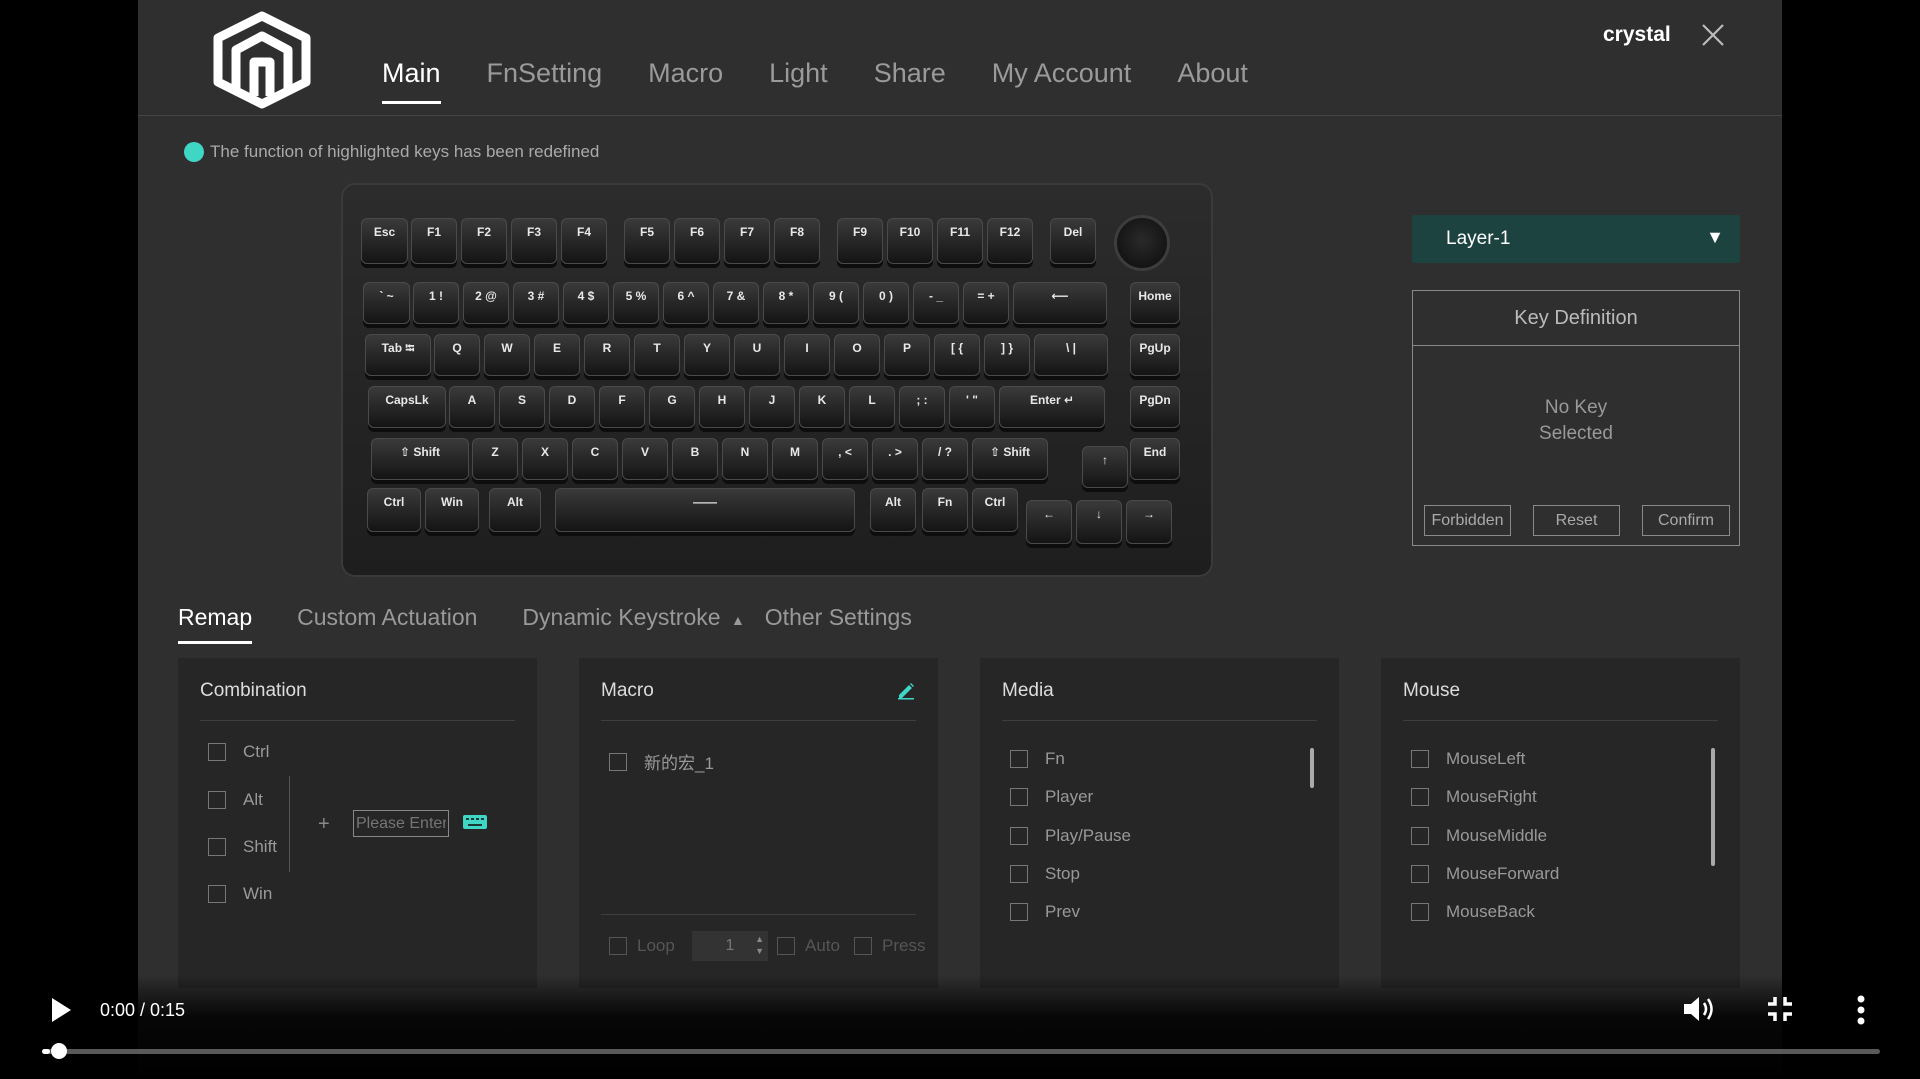 The height and width of the screenshot is (1079, 1920). What do you see at coordinates (1045, 912) in the screenshot?
I see `media-item-prev: Prev` at bounding box center [1045, 912].